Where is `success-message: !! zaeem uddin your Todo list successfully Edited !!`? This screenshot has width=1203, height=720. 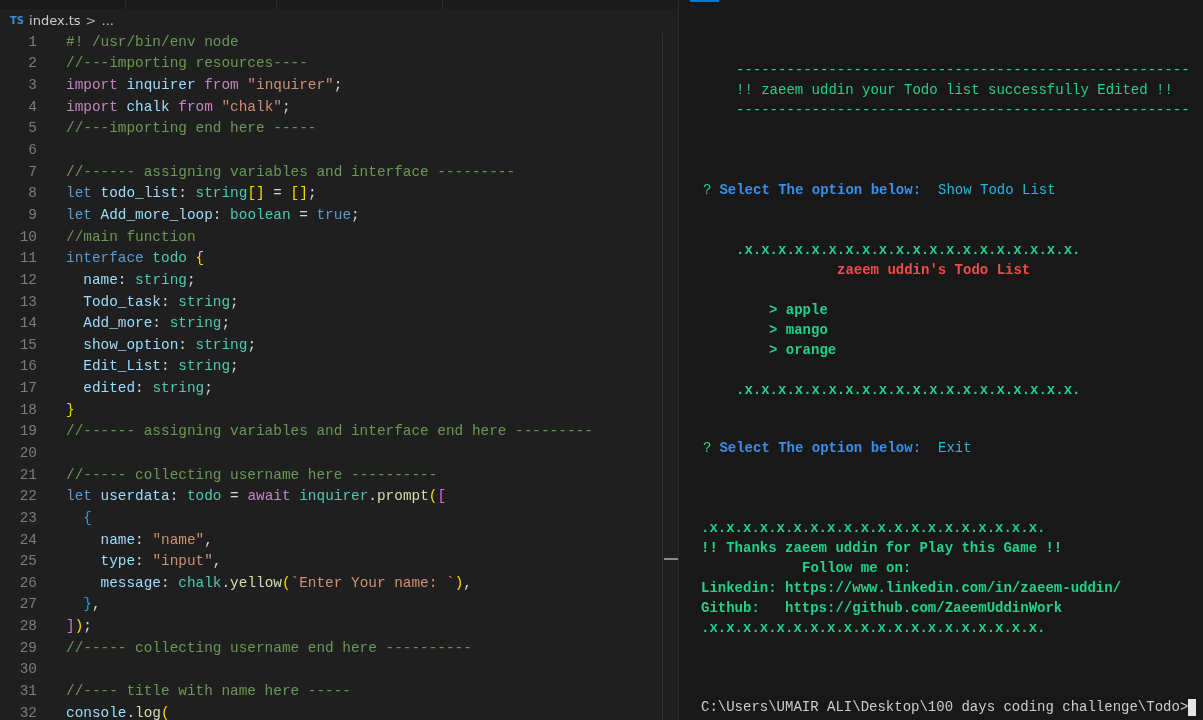 success-message: !! zaeem uddin your Todo list successfully Edited !! is located at coordinates (955, 90).